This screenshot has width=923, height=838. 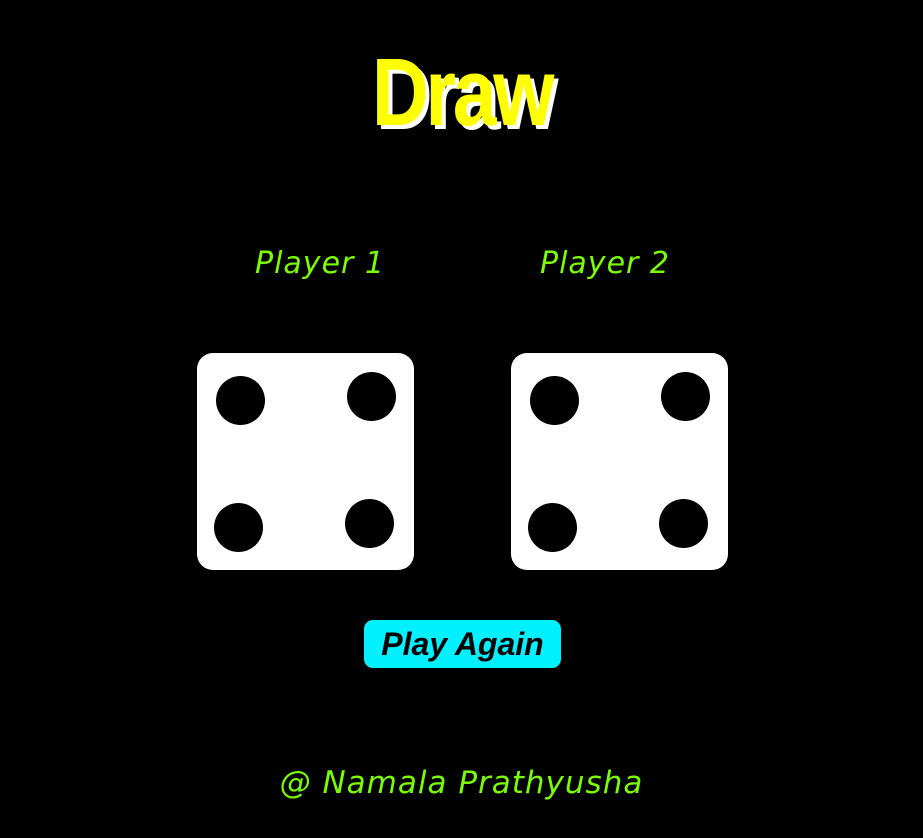 What do you see at coordinates (463, 92) in the screenshot?
I see `result-title: Draw` at bounding box center [463, 92].